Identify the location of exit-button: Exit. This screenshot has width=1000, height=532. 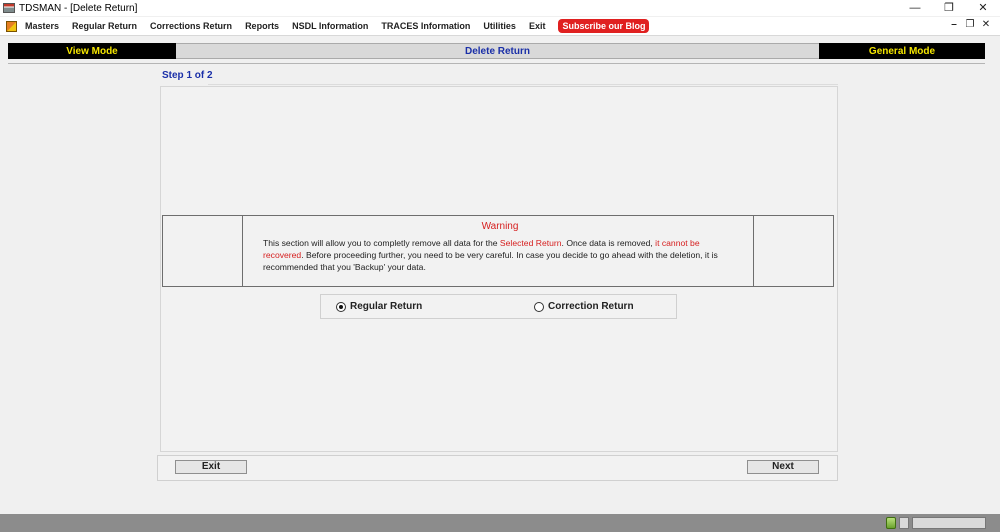
(211, 467).